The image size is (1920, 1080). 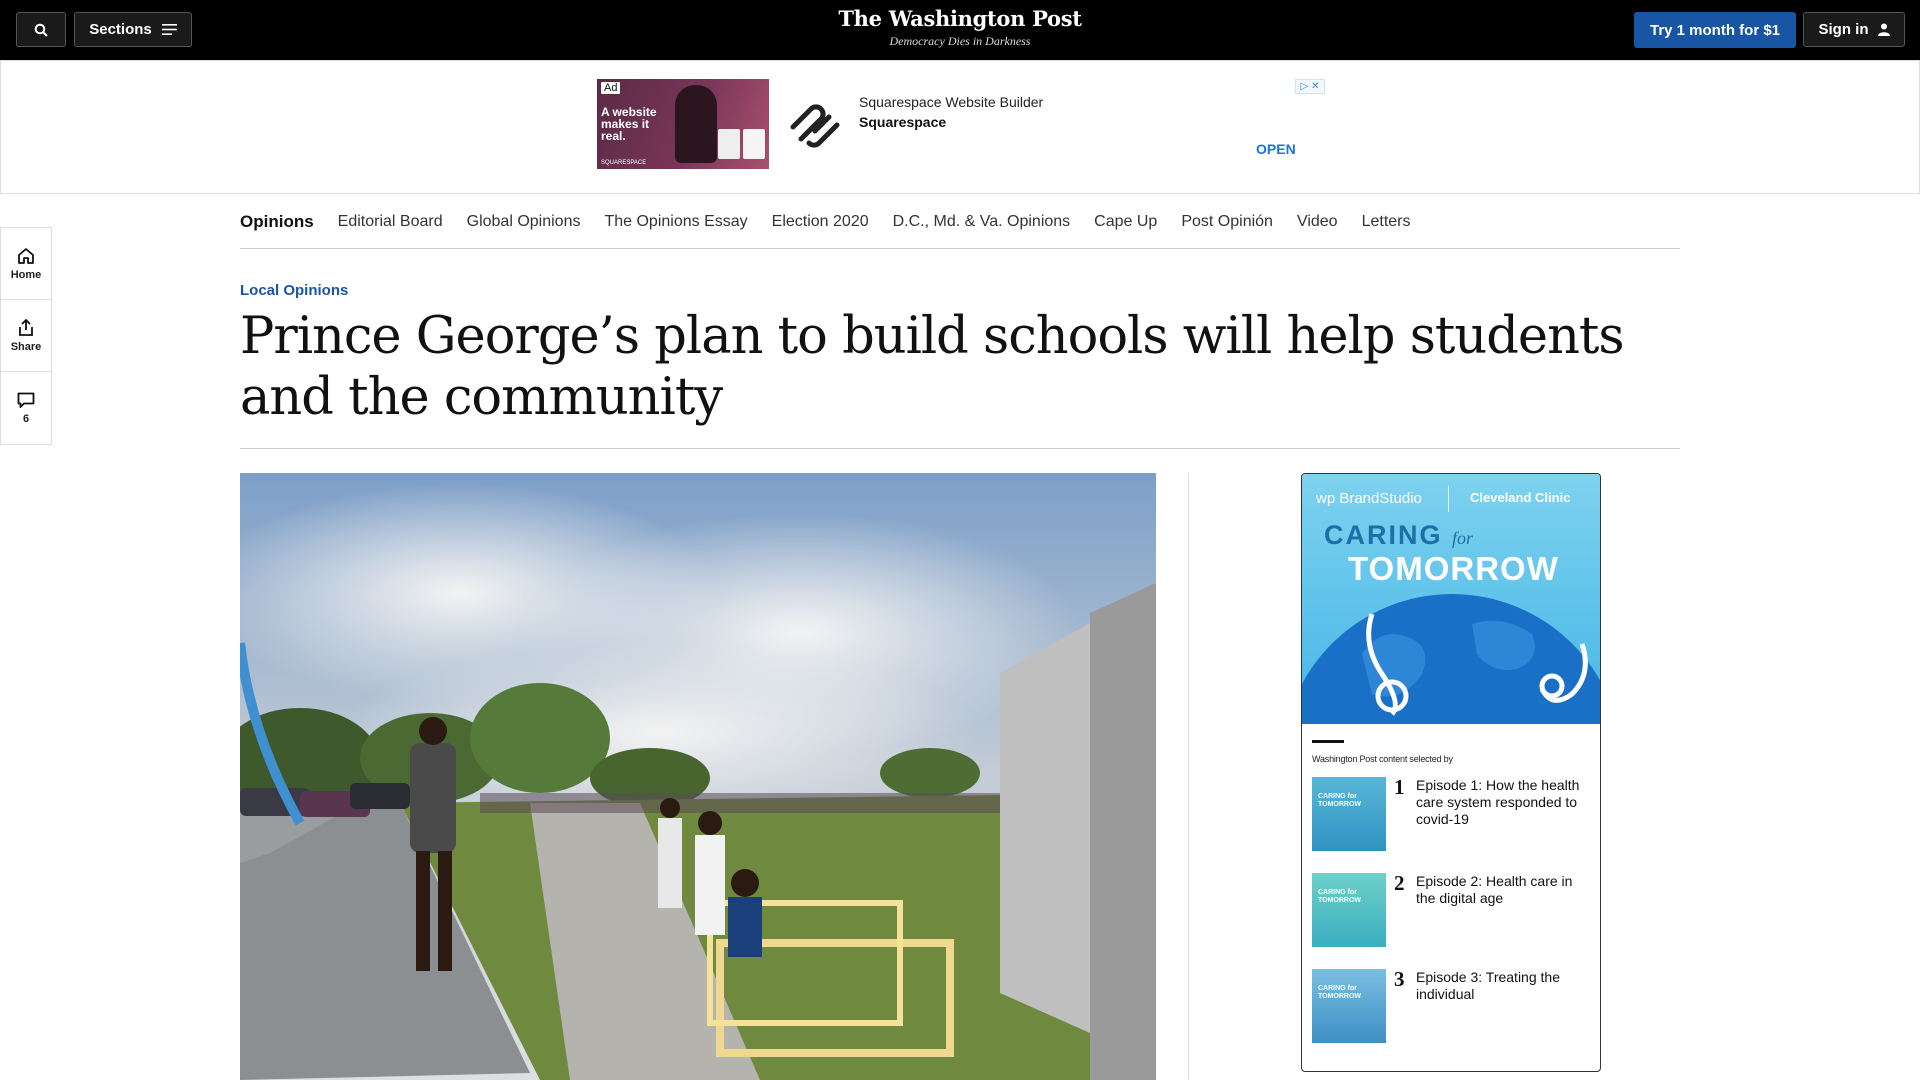 What do you see at coordinates (624, 163) in the screenshot?
I see `ad-image-brand: SQUARESPACE` at bounding box center [624, 163].